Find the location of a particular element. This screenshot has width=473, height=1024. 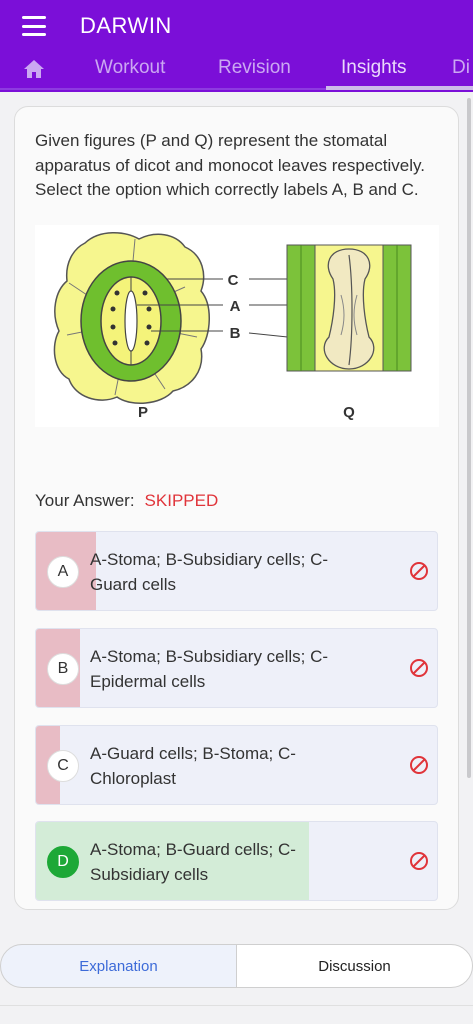

tab-revision: Revision is located at coordinates (254, 68).